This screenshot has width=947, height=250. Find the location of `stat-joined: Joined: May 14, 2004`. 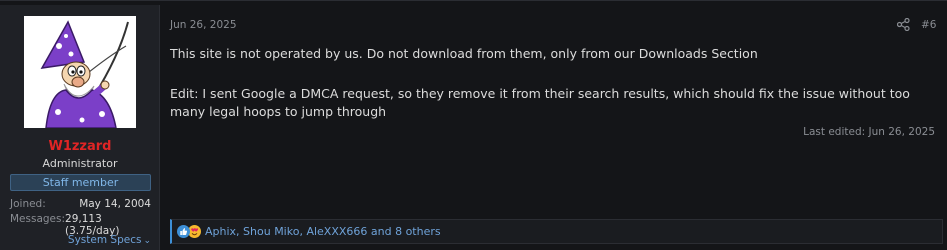

stat-joined: Joined: May 14, 2004 is located at coordinates (80, 204).